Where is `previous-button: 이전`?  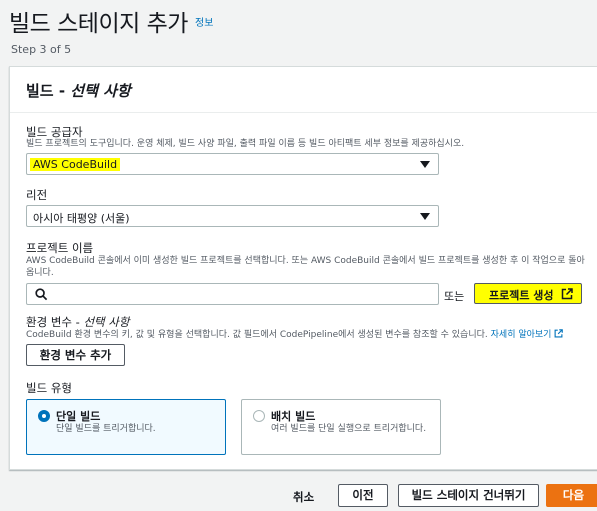 previous-button: 이전 is located at coordinates (363, 495).